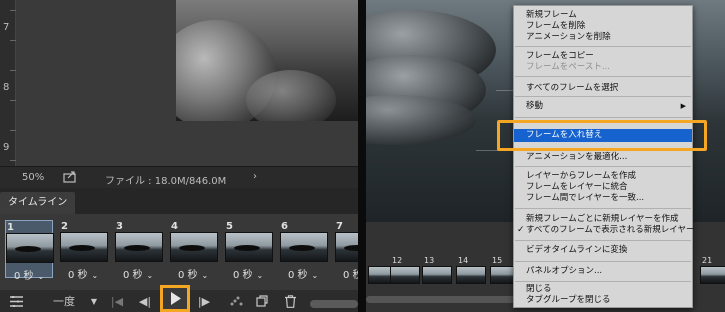 The height and width of the screenshot is (312, 725). I want to click on loop-options-select: 一度, so click(64, 301).